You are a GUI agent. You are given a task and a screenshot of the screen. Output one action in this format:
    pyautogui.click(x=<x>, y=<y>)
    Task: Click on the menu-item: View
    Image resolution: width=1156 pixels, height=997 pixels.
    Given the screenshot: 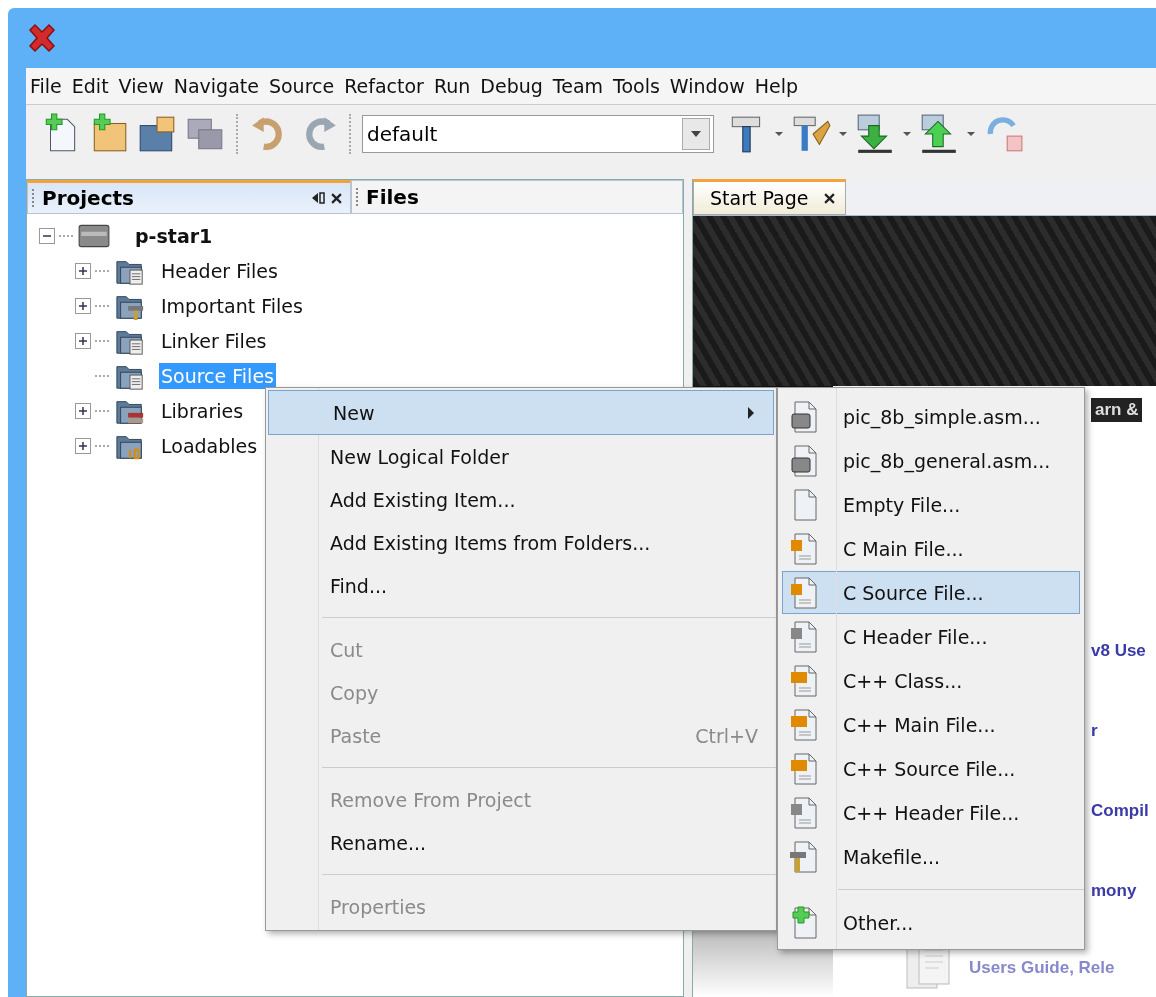 What is the action you would take?
    pyautogui.click(x=144, y=88)
    